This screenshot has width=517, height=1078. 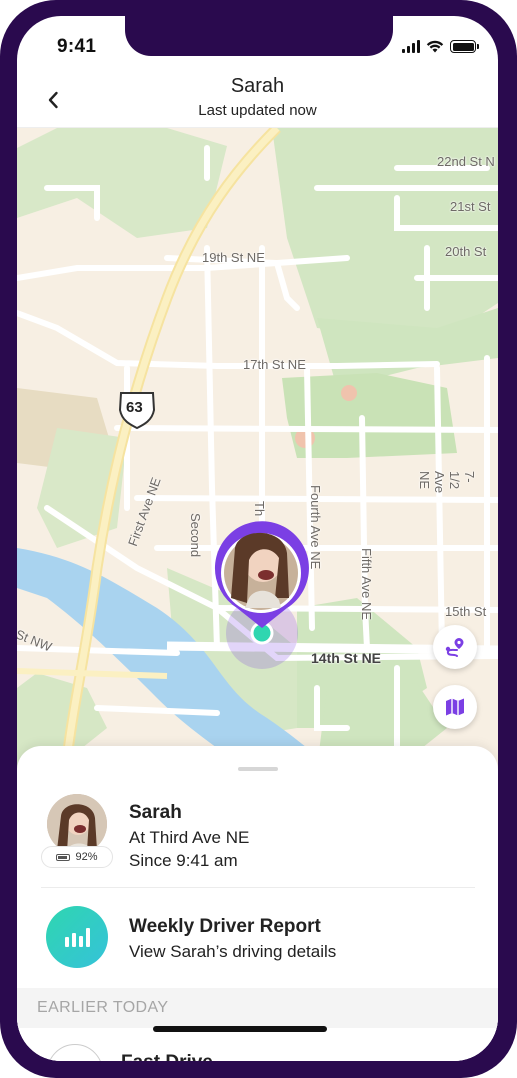 What do you see at coordinates (257, 1008) in the screenshot?
I see `section-header: EARLIER TODAY` at bounding box center [257, 1008].